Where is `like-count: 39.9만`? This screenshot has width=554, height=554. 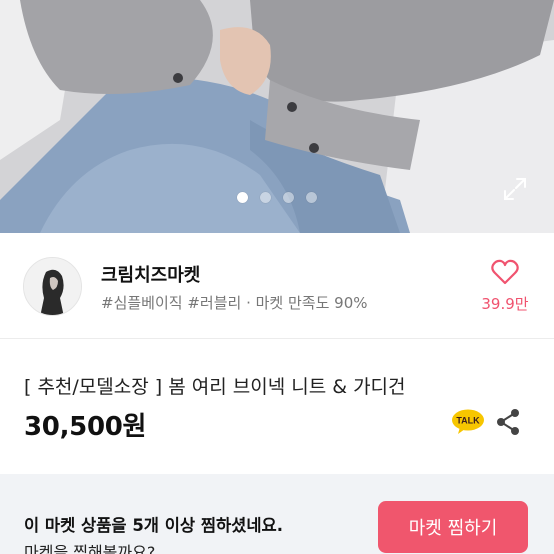 like-count: 39.9만 is located at coordinates (505, 304).